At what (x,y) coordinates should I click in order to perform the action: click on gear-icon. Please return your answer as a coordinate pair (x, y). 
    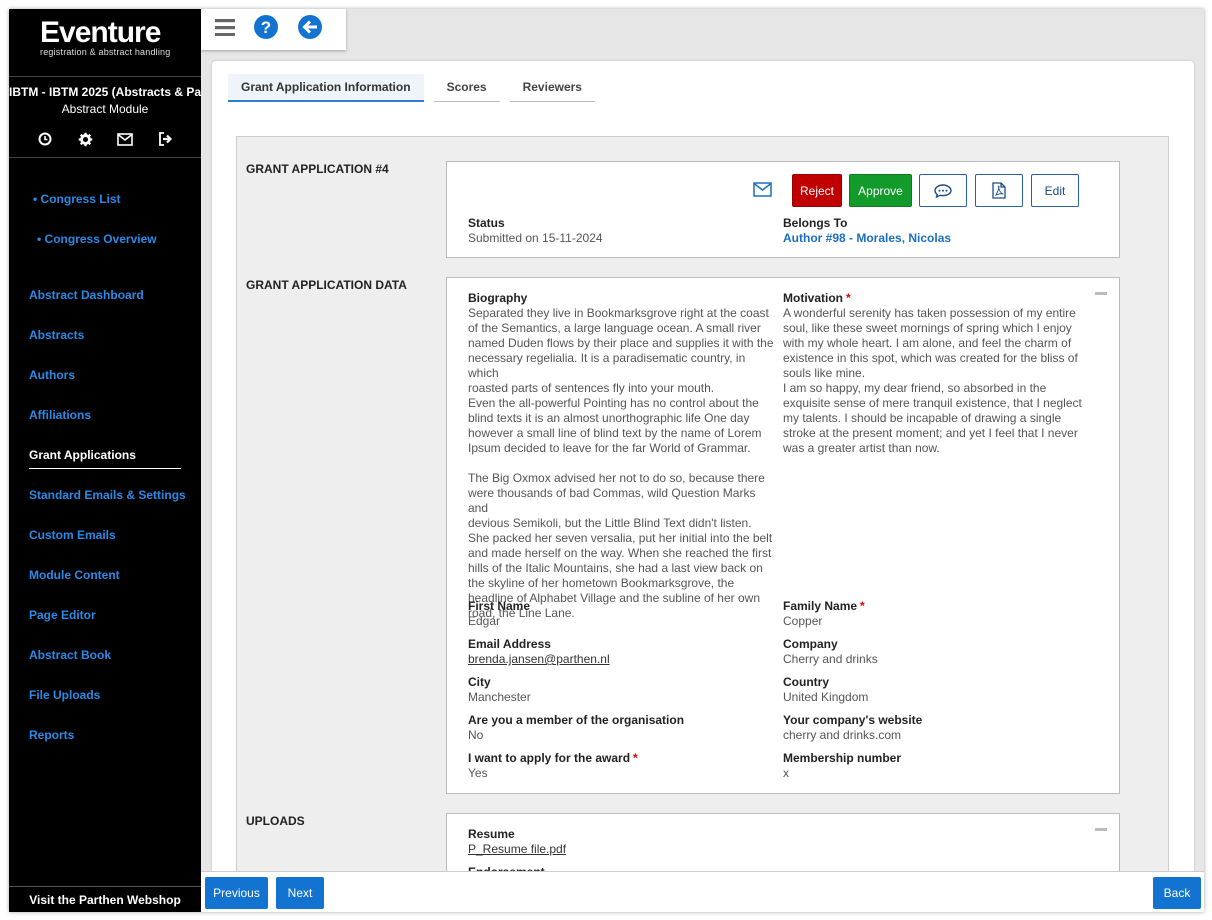
    Looking at the image, I should click on (85, 139).